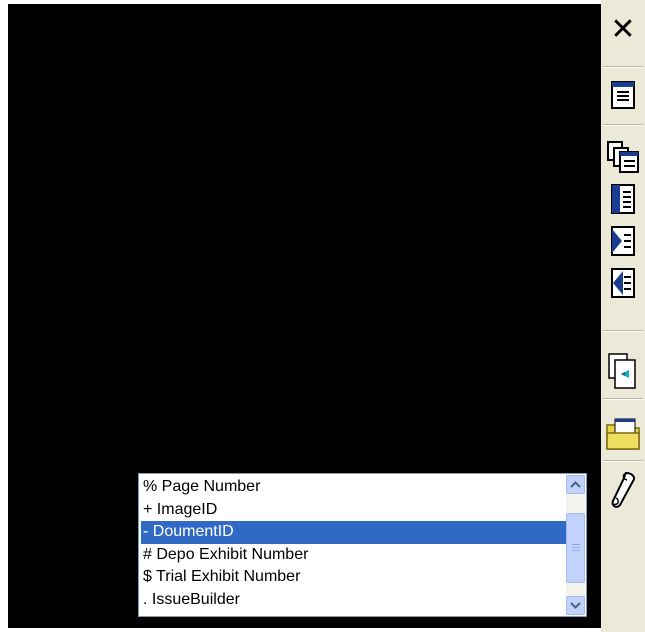  I want to click on open-folder-icon, so click(623, 434).